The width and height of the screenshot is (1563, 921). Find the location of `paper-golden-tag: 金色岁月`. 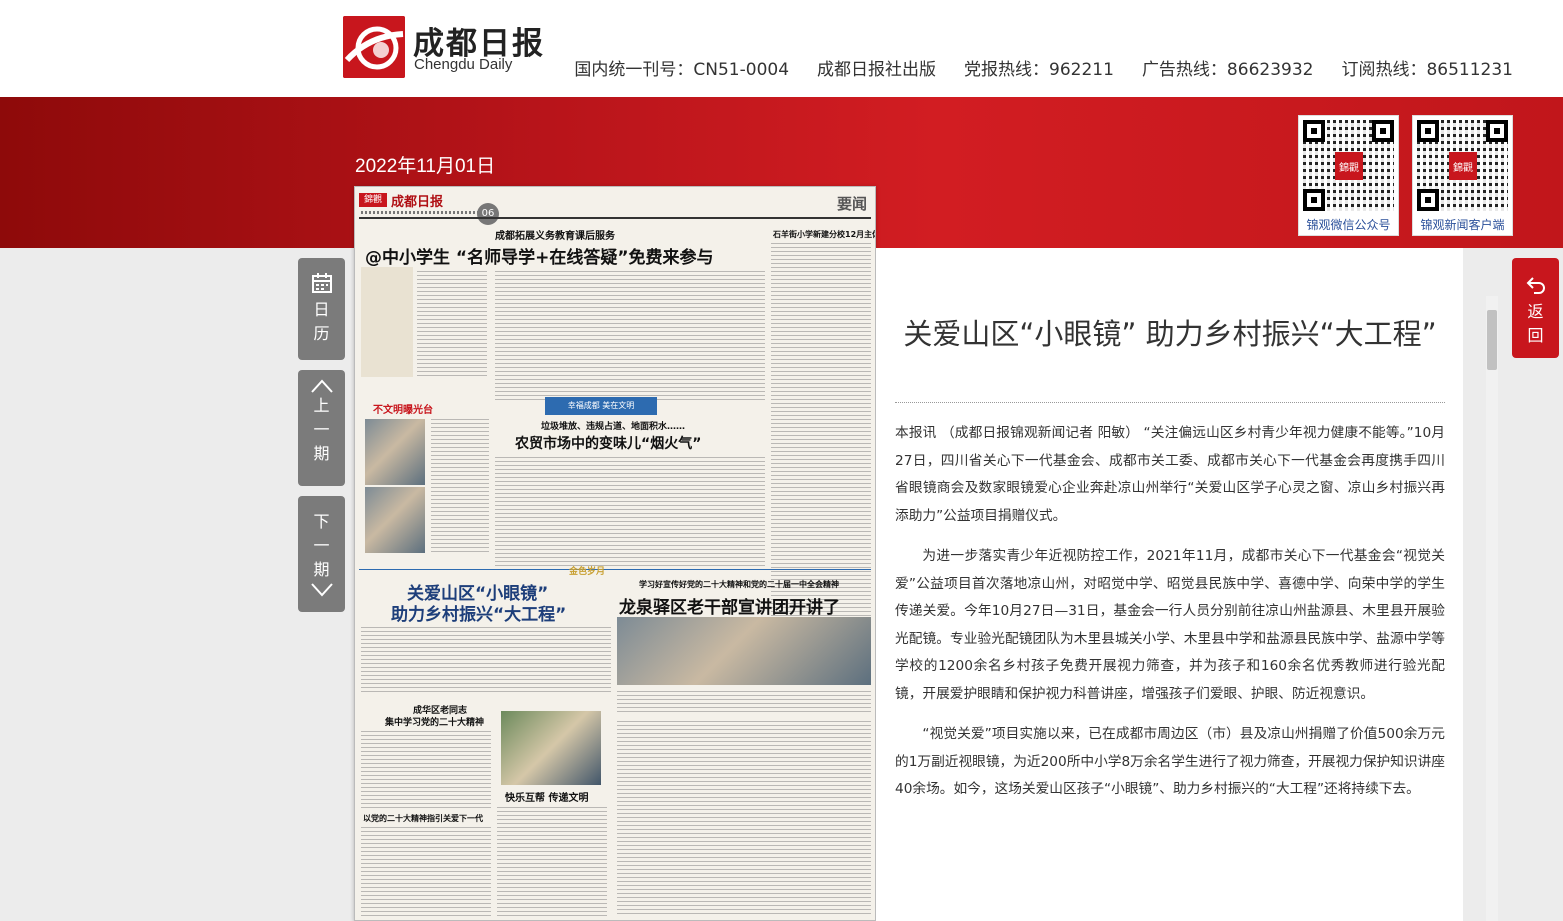

paper-golden-tag: 金色岁月 is located at coordinates (587, 572).